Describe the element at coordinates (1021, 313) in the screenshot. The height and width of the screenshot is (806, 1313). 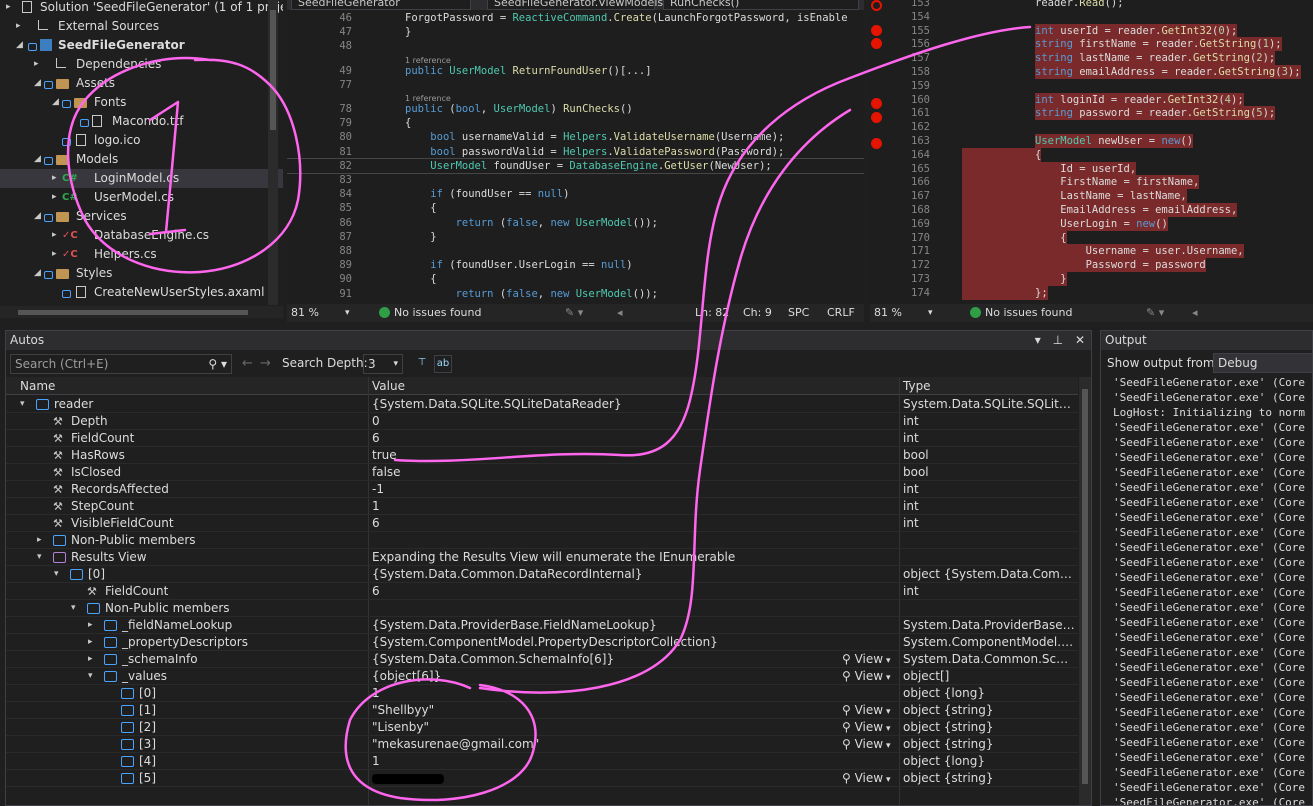
I see `issues-indicator: No issues found` at that location.